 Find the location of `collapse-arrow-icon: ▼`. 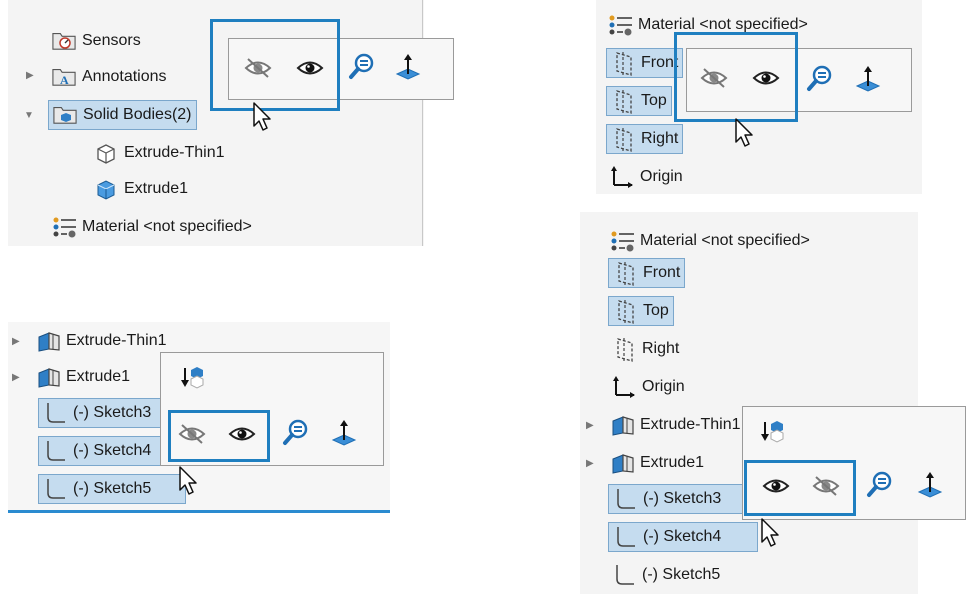

collapse-arrow-icon: ▼ is located at coordinates (29, 115).